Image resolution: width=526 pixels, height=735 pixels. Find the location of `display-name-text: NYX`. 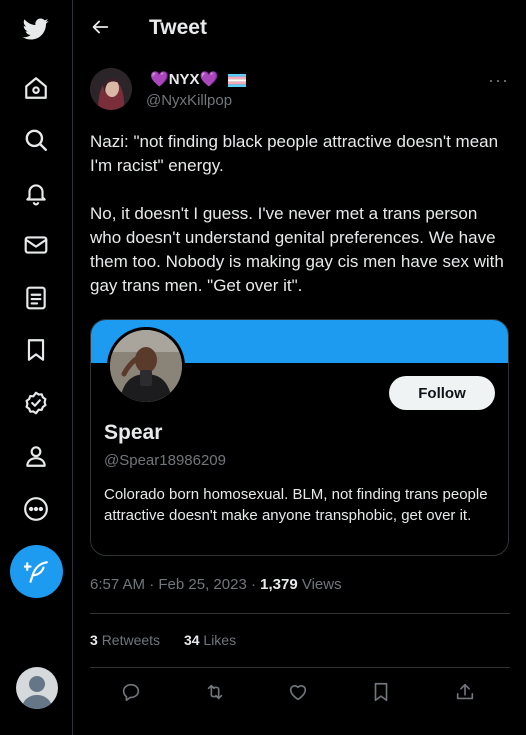

display-name-text: NYX is located at coordinates (184, 79).